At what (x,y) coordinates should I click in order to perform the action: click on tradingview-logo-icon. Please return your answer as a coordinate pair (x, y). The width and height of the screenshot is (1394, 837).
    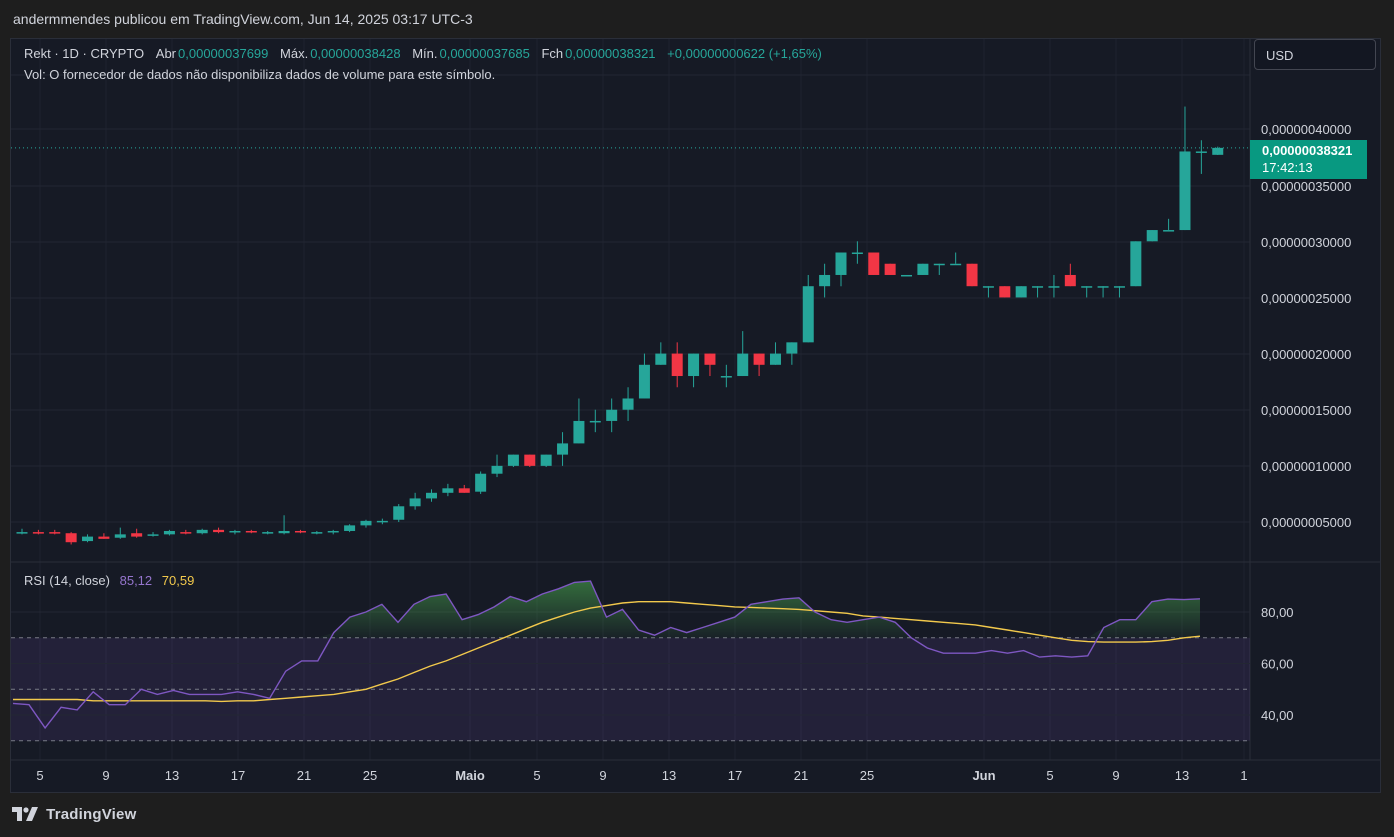
    Looking at the image, I should click on (25, 814).